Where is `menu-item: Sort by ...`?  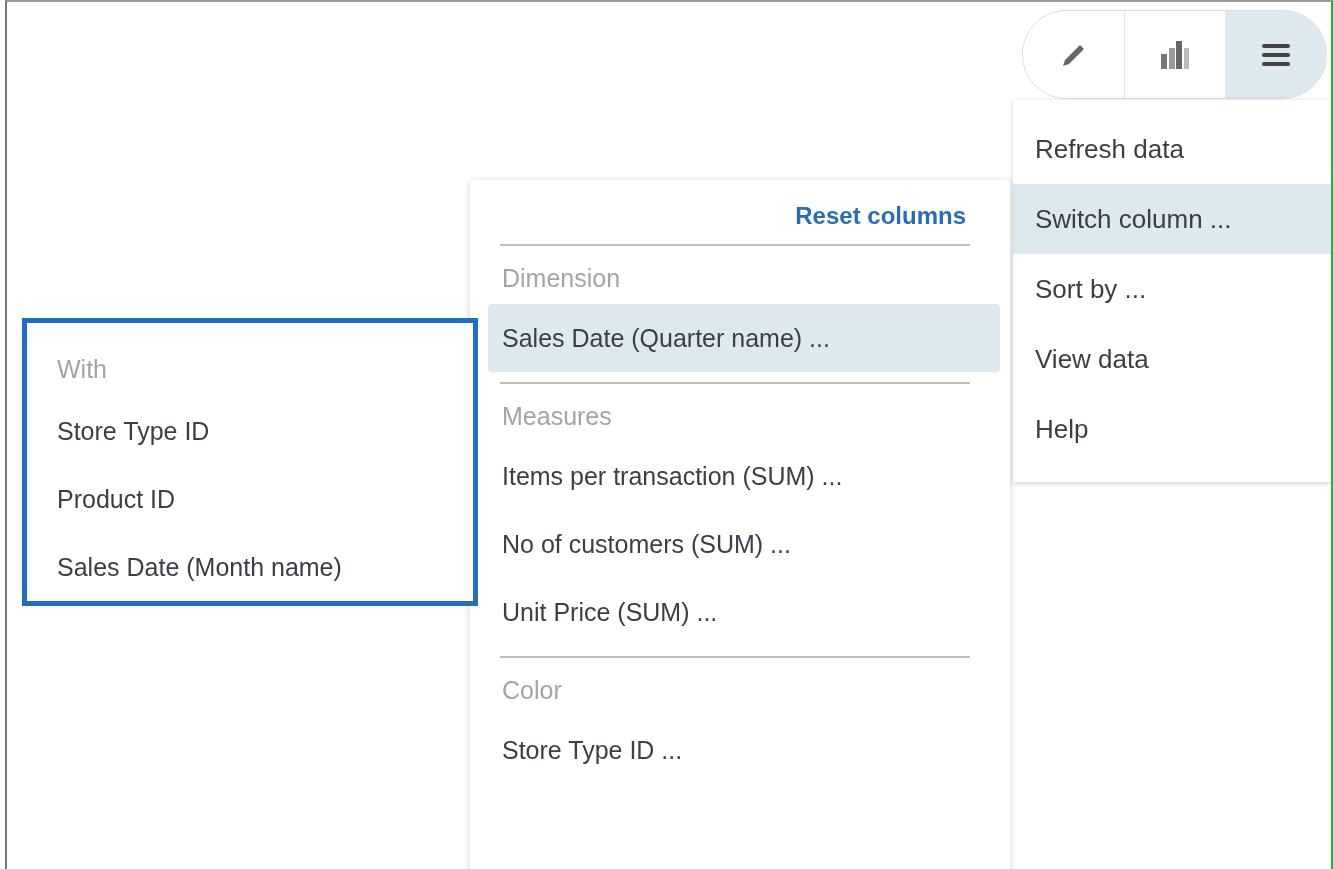 menu-item: Sort by ... is located at coordinates (1172, 289).